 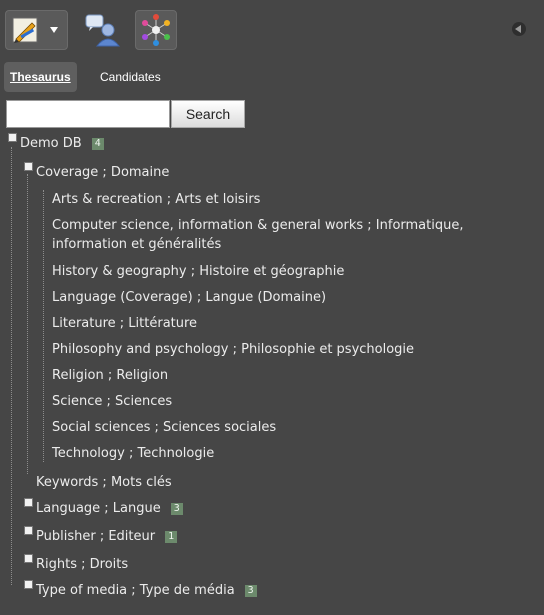 I want to click on edit-pencil-icon, so click(x=35, y=30).